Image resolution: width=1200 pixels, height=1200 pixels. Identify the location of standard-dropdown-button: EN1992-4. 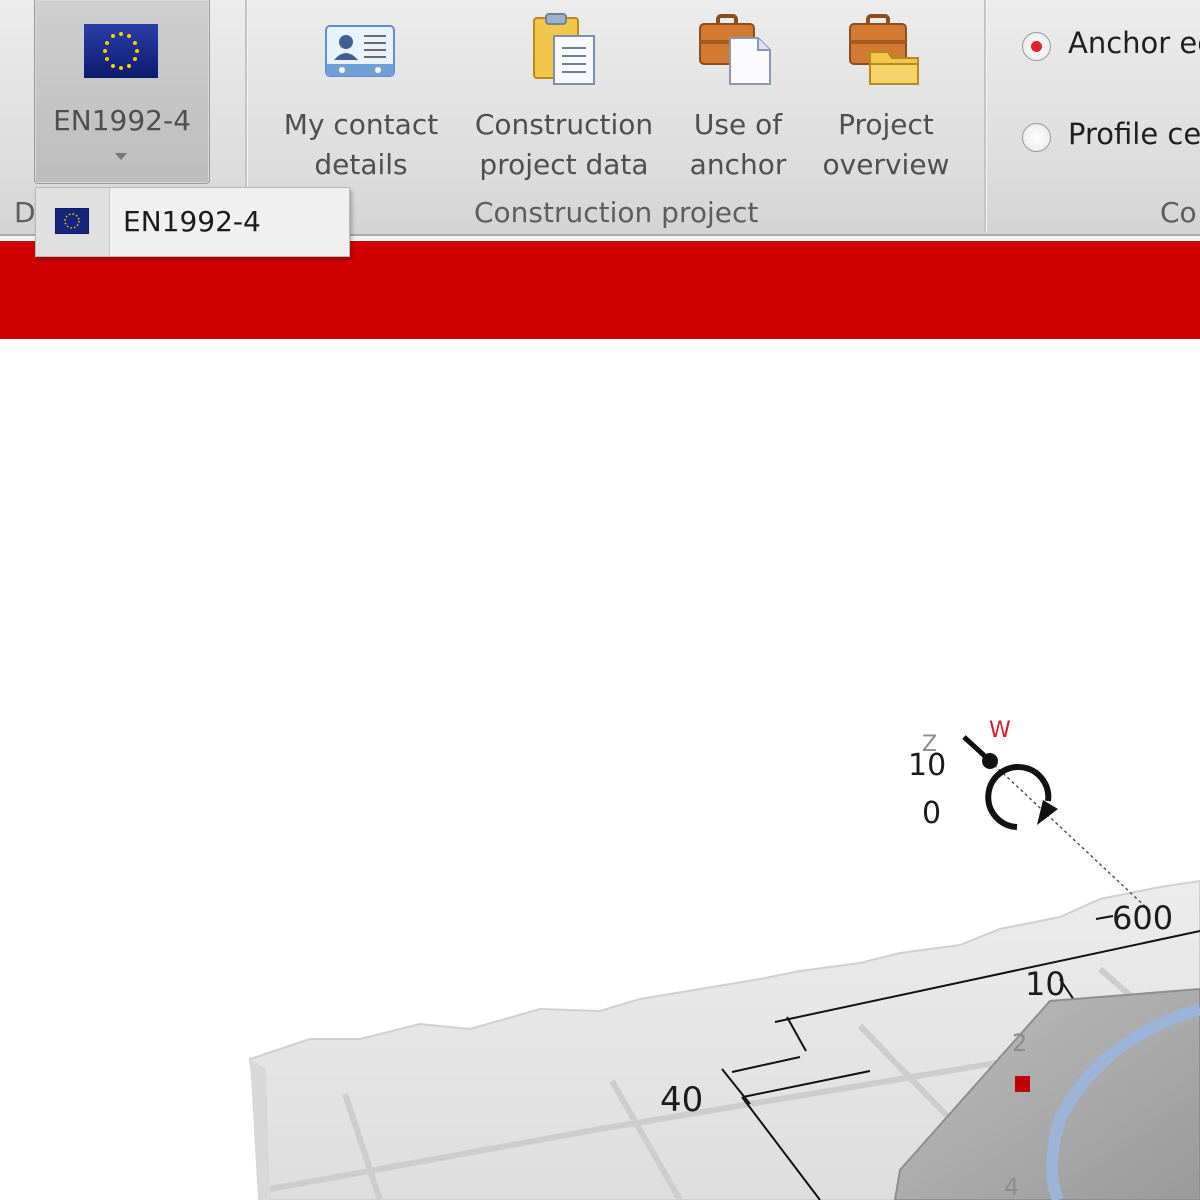
(122, 92).